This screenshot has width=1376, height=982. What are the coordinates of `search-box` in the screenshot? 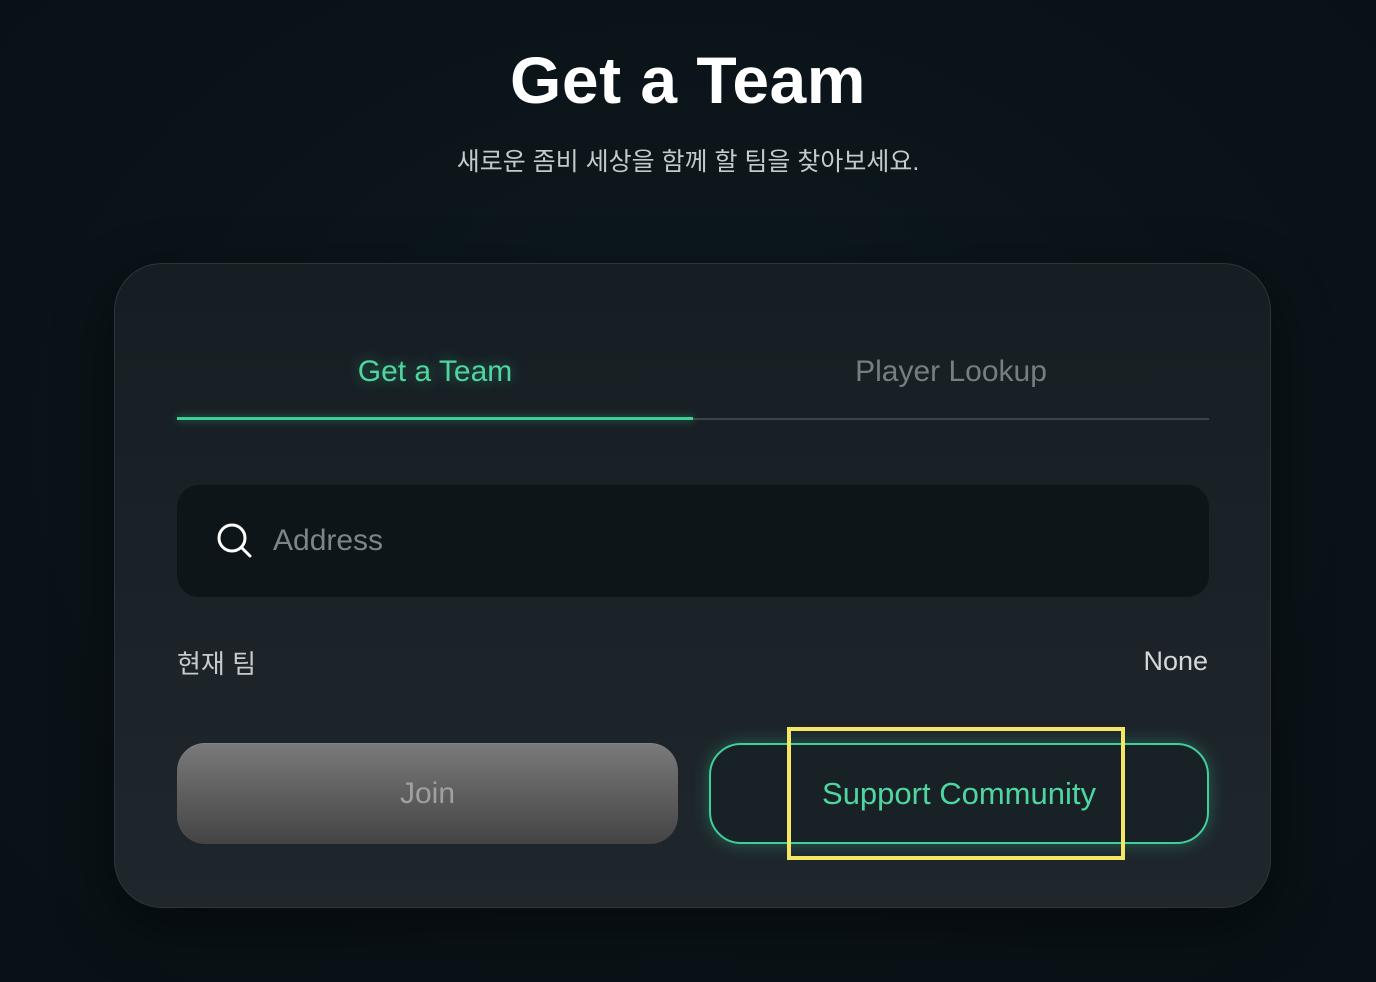 It's located at (693, 541).